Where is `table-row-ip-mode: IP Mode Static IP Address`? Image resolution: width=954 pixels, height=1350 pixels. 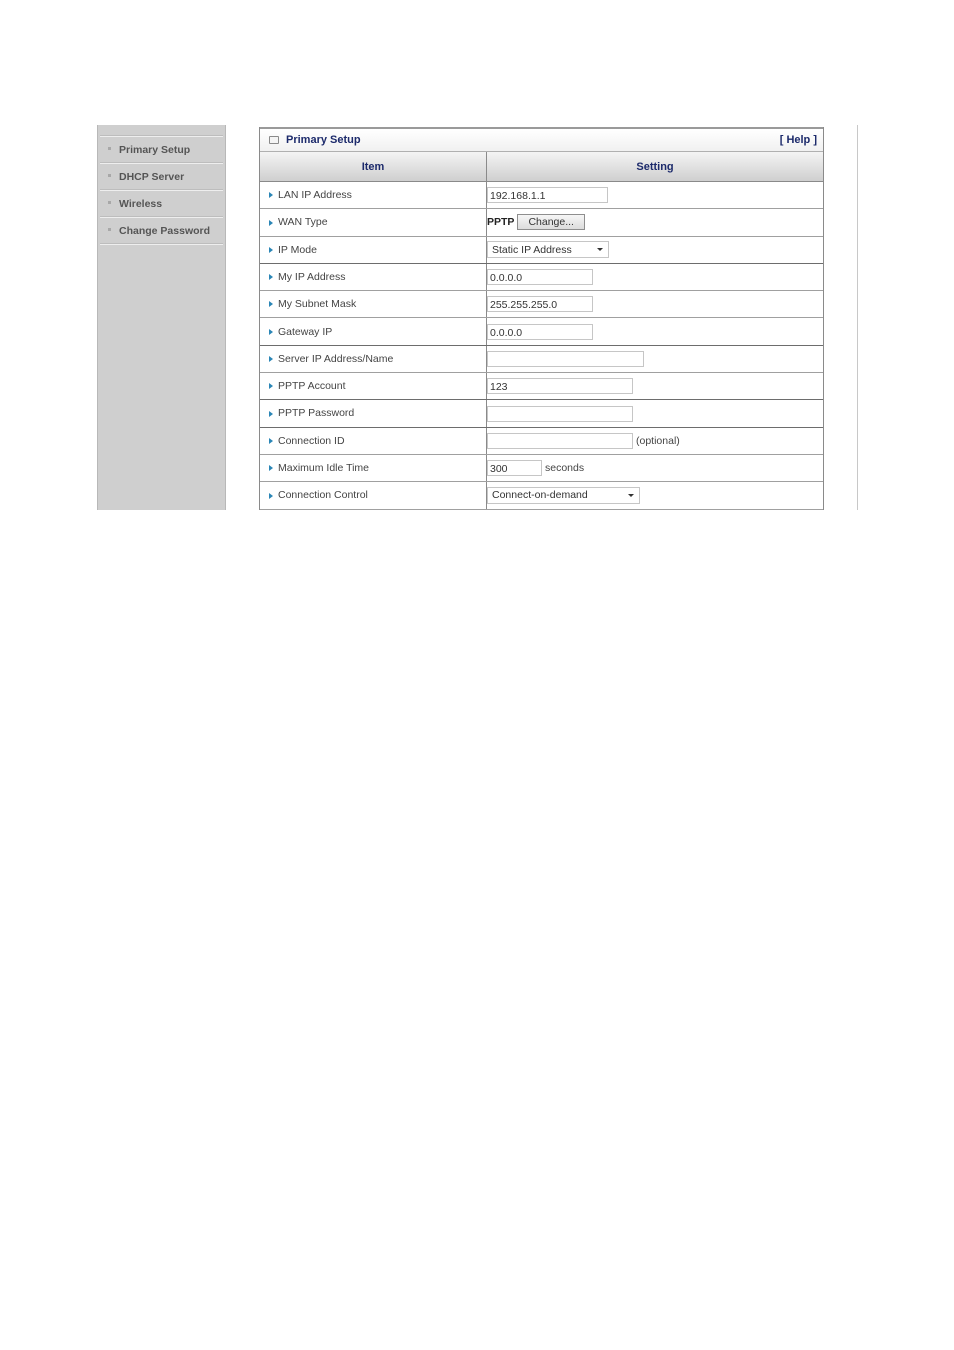 table-row-ip-mode: IP Mode Static IP Address is located at coordinates (541, 250).